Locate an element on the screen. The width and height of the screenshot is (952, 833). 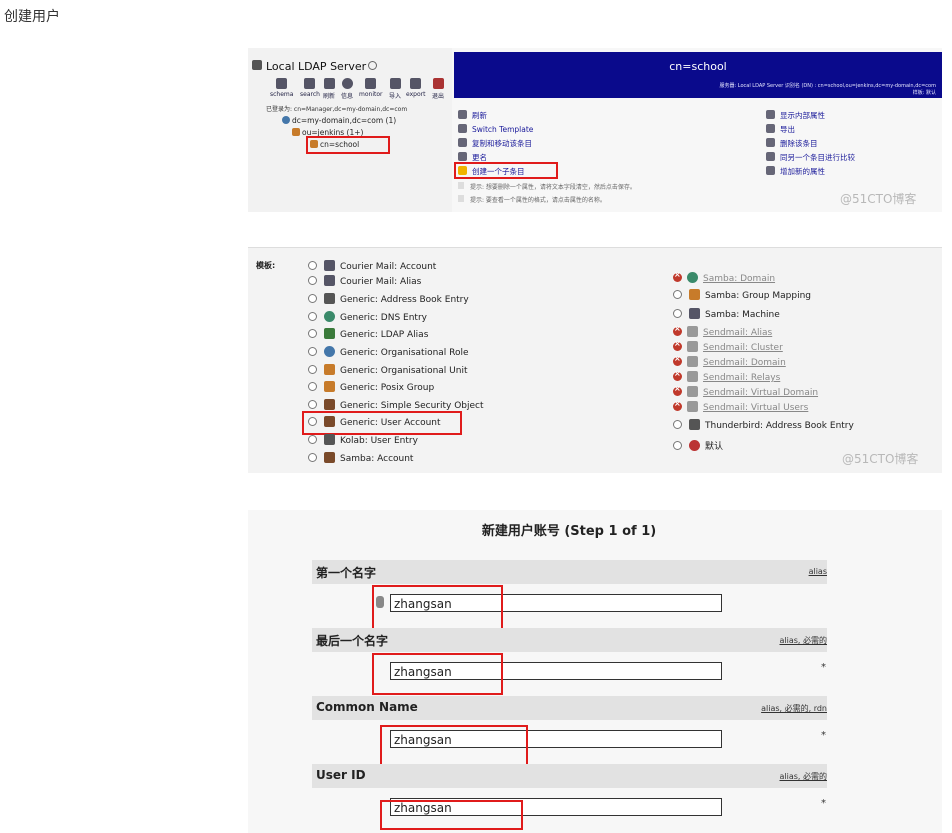
field-label: 第一个名字 is located at coordinates (346, 572).